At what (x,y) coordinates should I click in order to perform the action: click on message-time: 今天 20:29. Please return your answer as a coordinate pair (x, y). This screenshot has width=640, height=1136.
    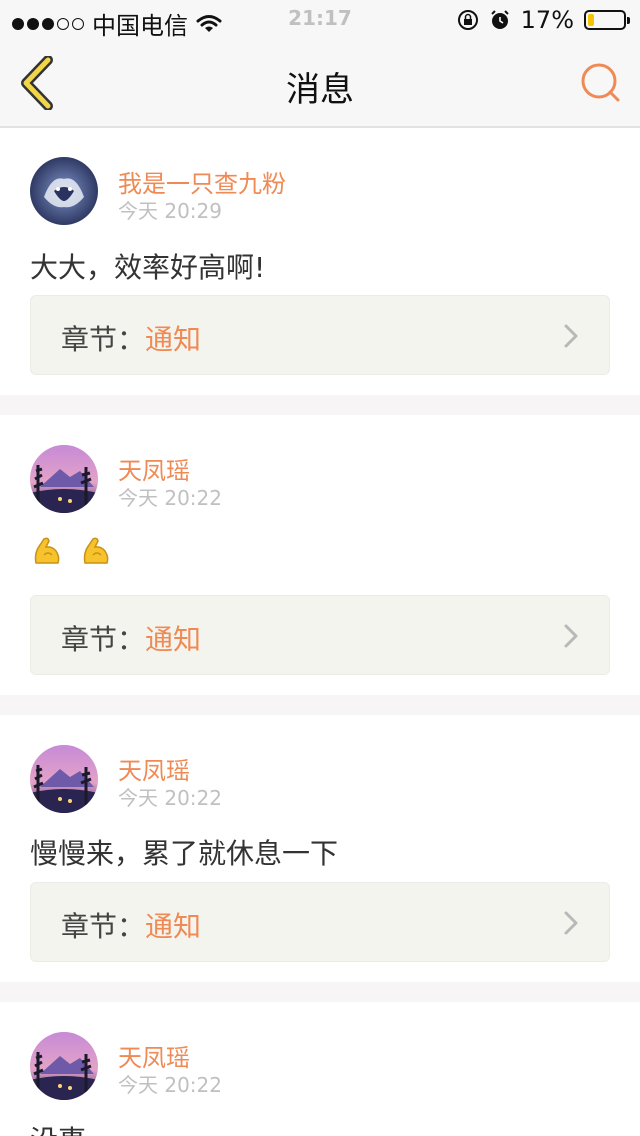
    Looking at the image, I should click on (170, 211).